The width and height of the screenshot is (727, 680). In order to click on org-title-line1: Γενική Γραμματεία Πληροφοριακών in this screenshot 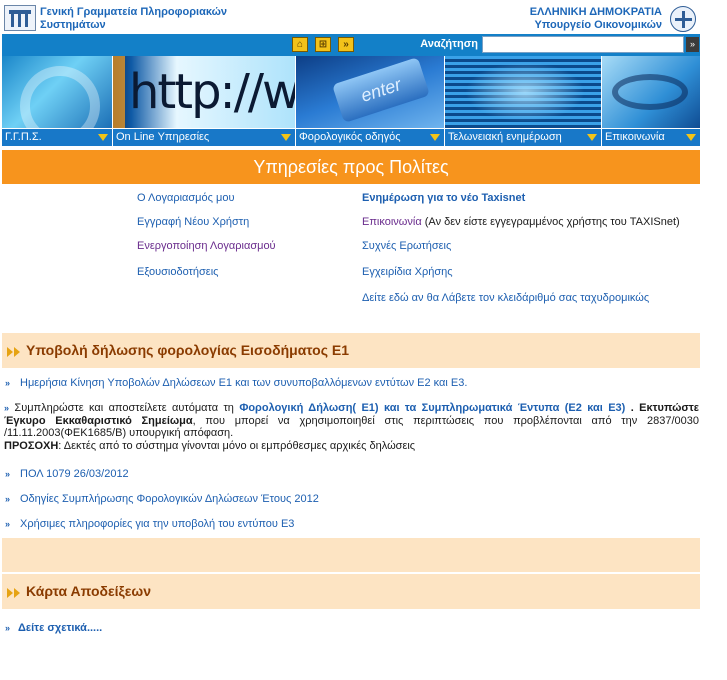, I will do `click(134, 12)`.